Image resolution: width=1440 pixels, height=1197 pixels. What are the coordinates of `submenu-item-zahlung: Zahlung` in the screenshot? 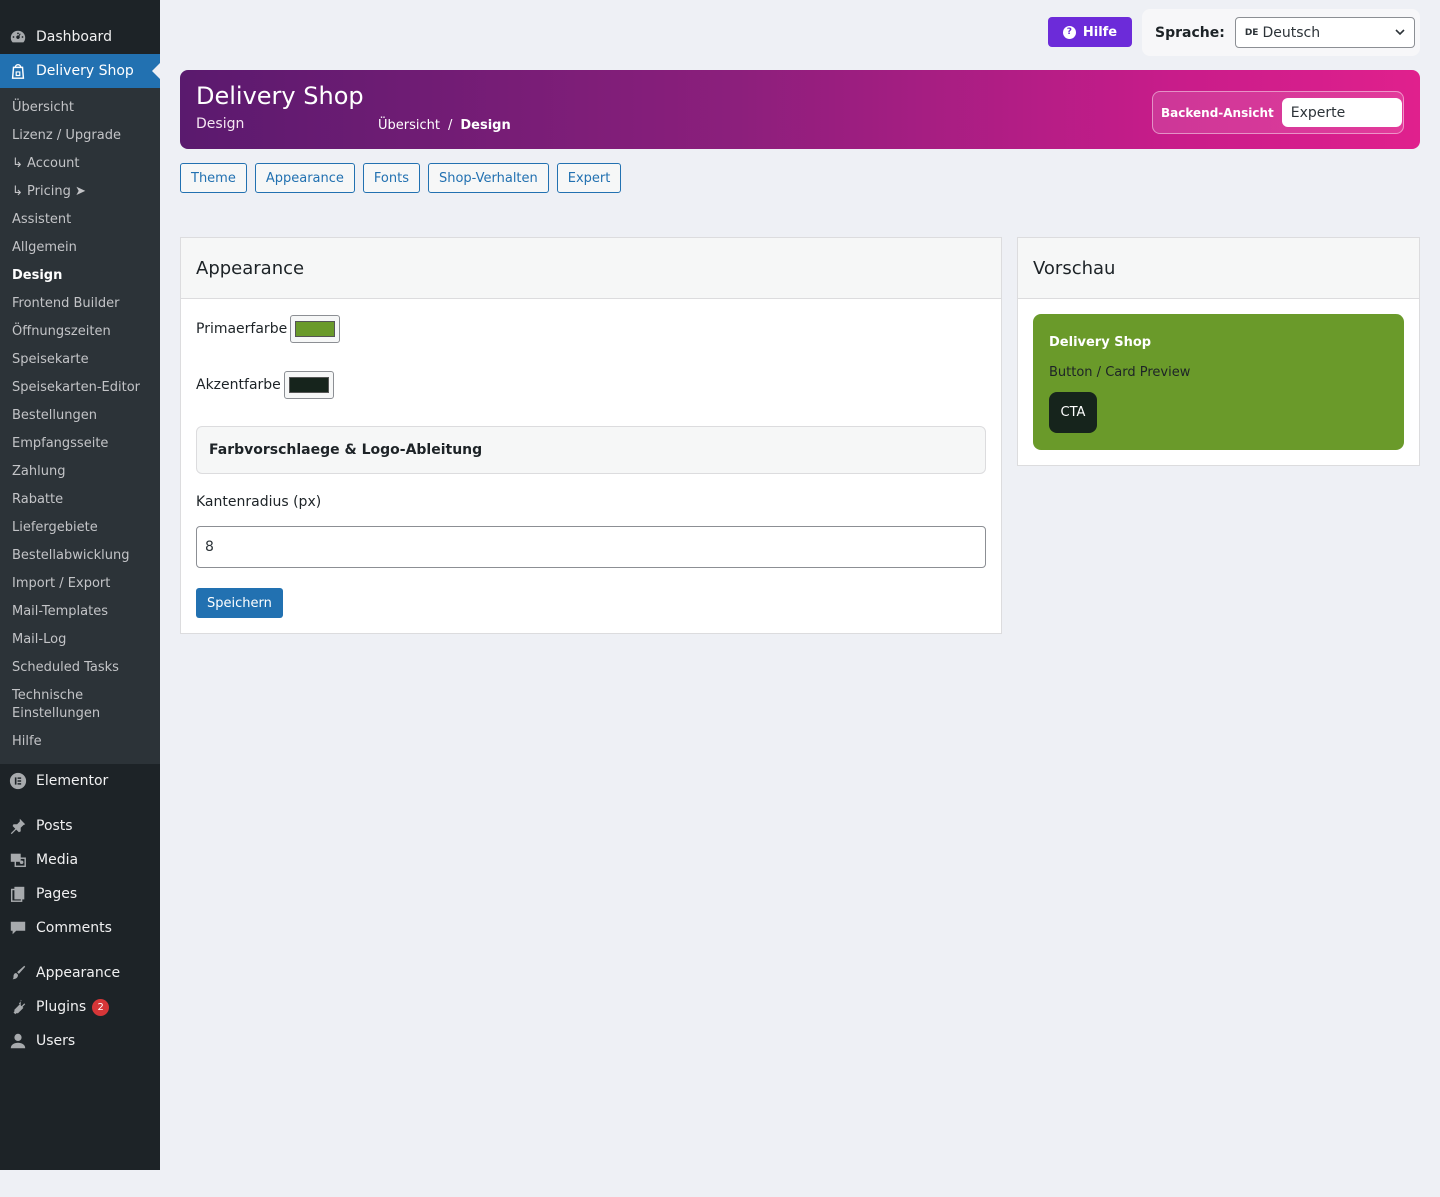 It's located at (80, 472).